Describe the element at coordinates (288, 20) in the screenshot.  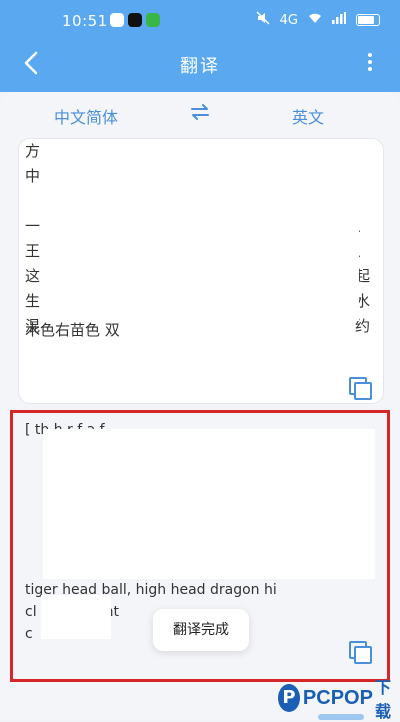
I see `network-label: 4G` at that location.